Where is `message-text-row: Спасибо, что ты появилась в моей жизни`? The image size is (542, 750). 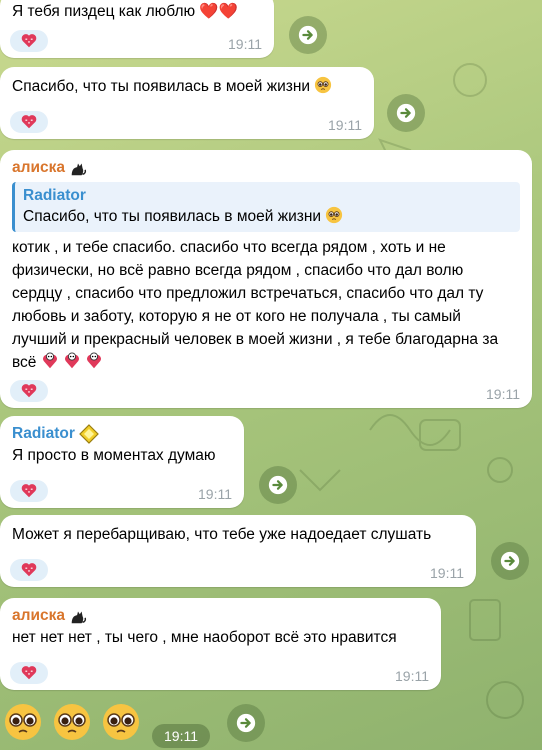
message-text-row: Спасибо, что ты появилась в моей жизни is located at coordinates (187, 86).